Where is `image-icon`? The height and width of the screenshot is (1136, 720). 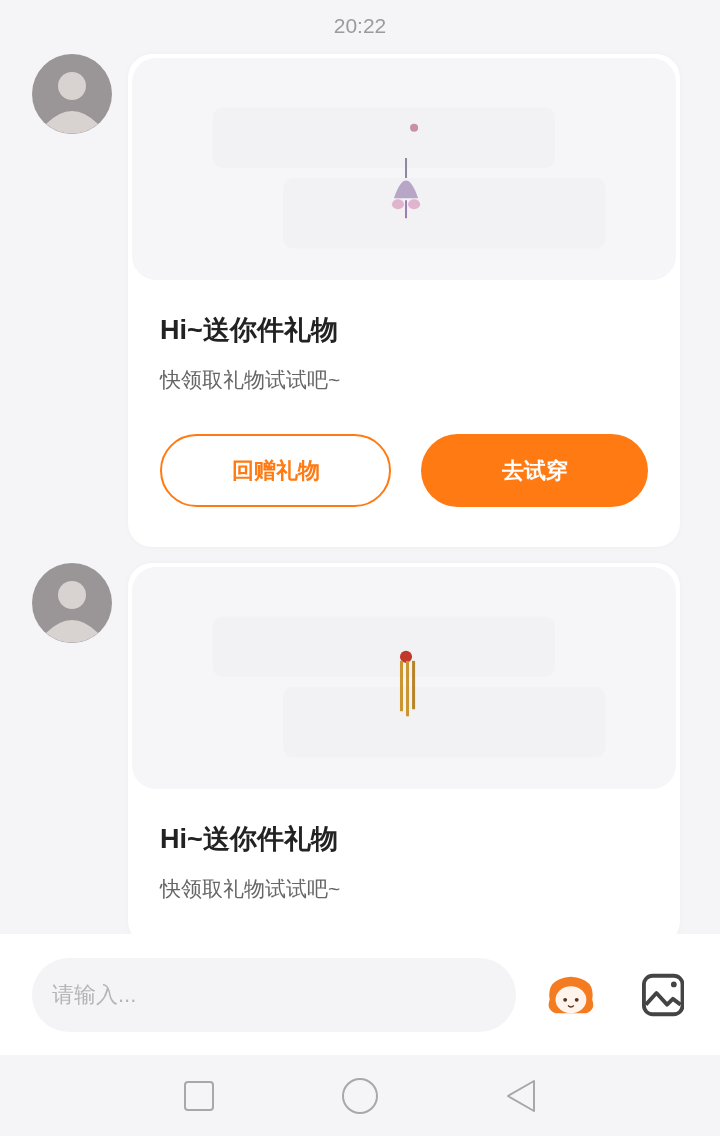 image-icon is located at coordinates (662, 994).